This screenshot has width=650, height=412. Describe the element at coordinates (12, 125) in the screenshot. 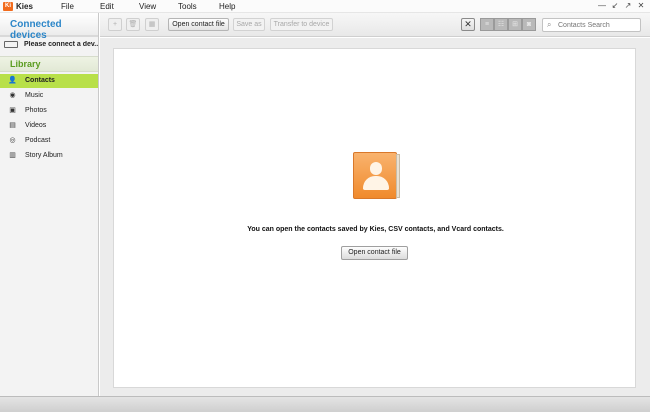

I see `videos-icon: ▤` at that location.